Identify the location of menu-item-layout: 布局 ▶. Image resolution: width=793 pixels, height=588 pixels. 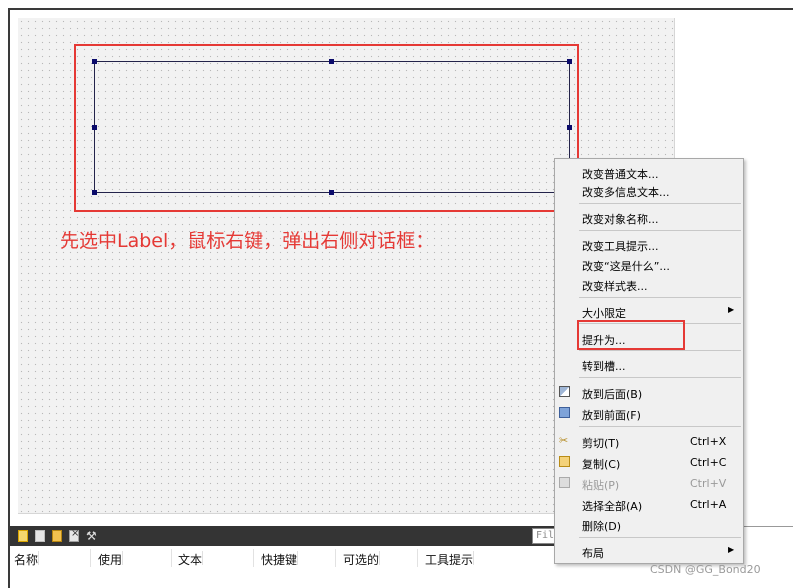
(649, 551).